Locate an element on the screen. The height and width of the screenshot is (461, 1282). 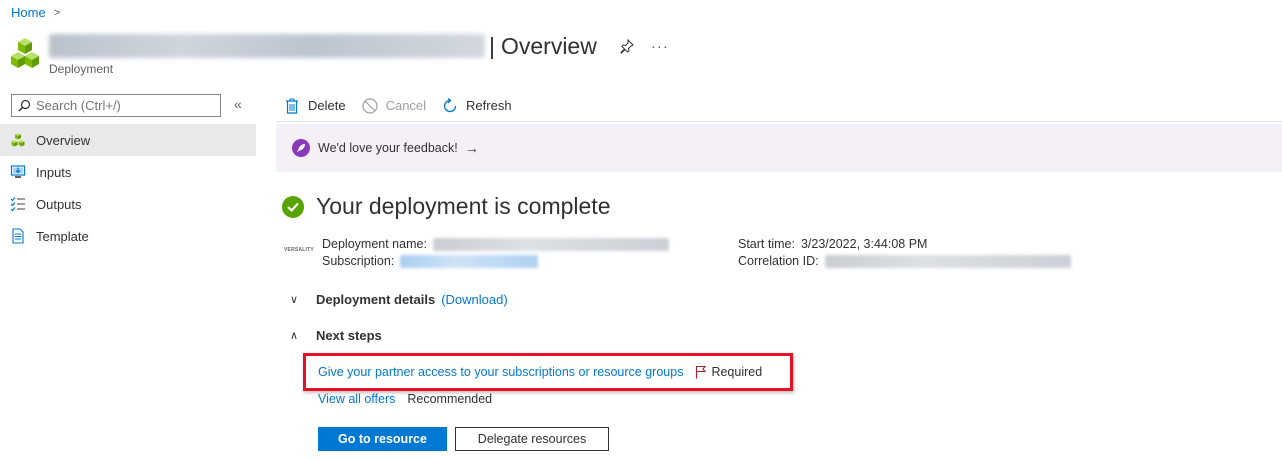
deployment-status: Your deployment is complete is located at coordinates (446, 206).